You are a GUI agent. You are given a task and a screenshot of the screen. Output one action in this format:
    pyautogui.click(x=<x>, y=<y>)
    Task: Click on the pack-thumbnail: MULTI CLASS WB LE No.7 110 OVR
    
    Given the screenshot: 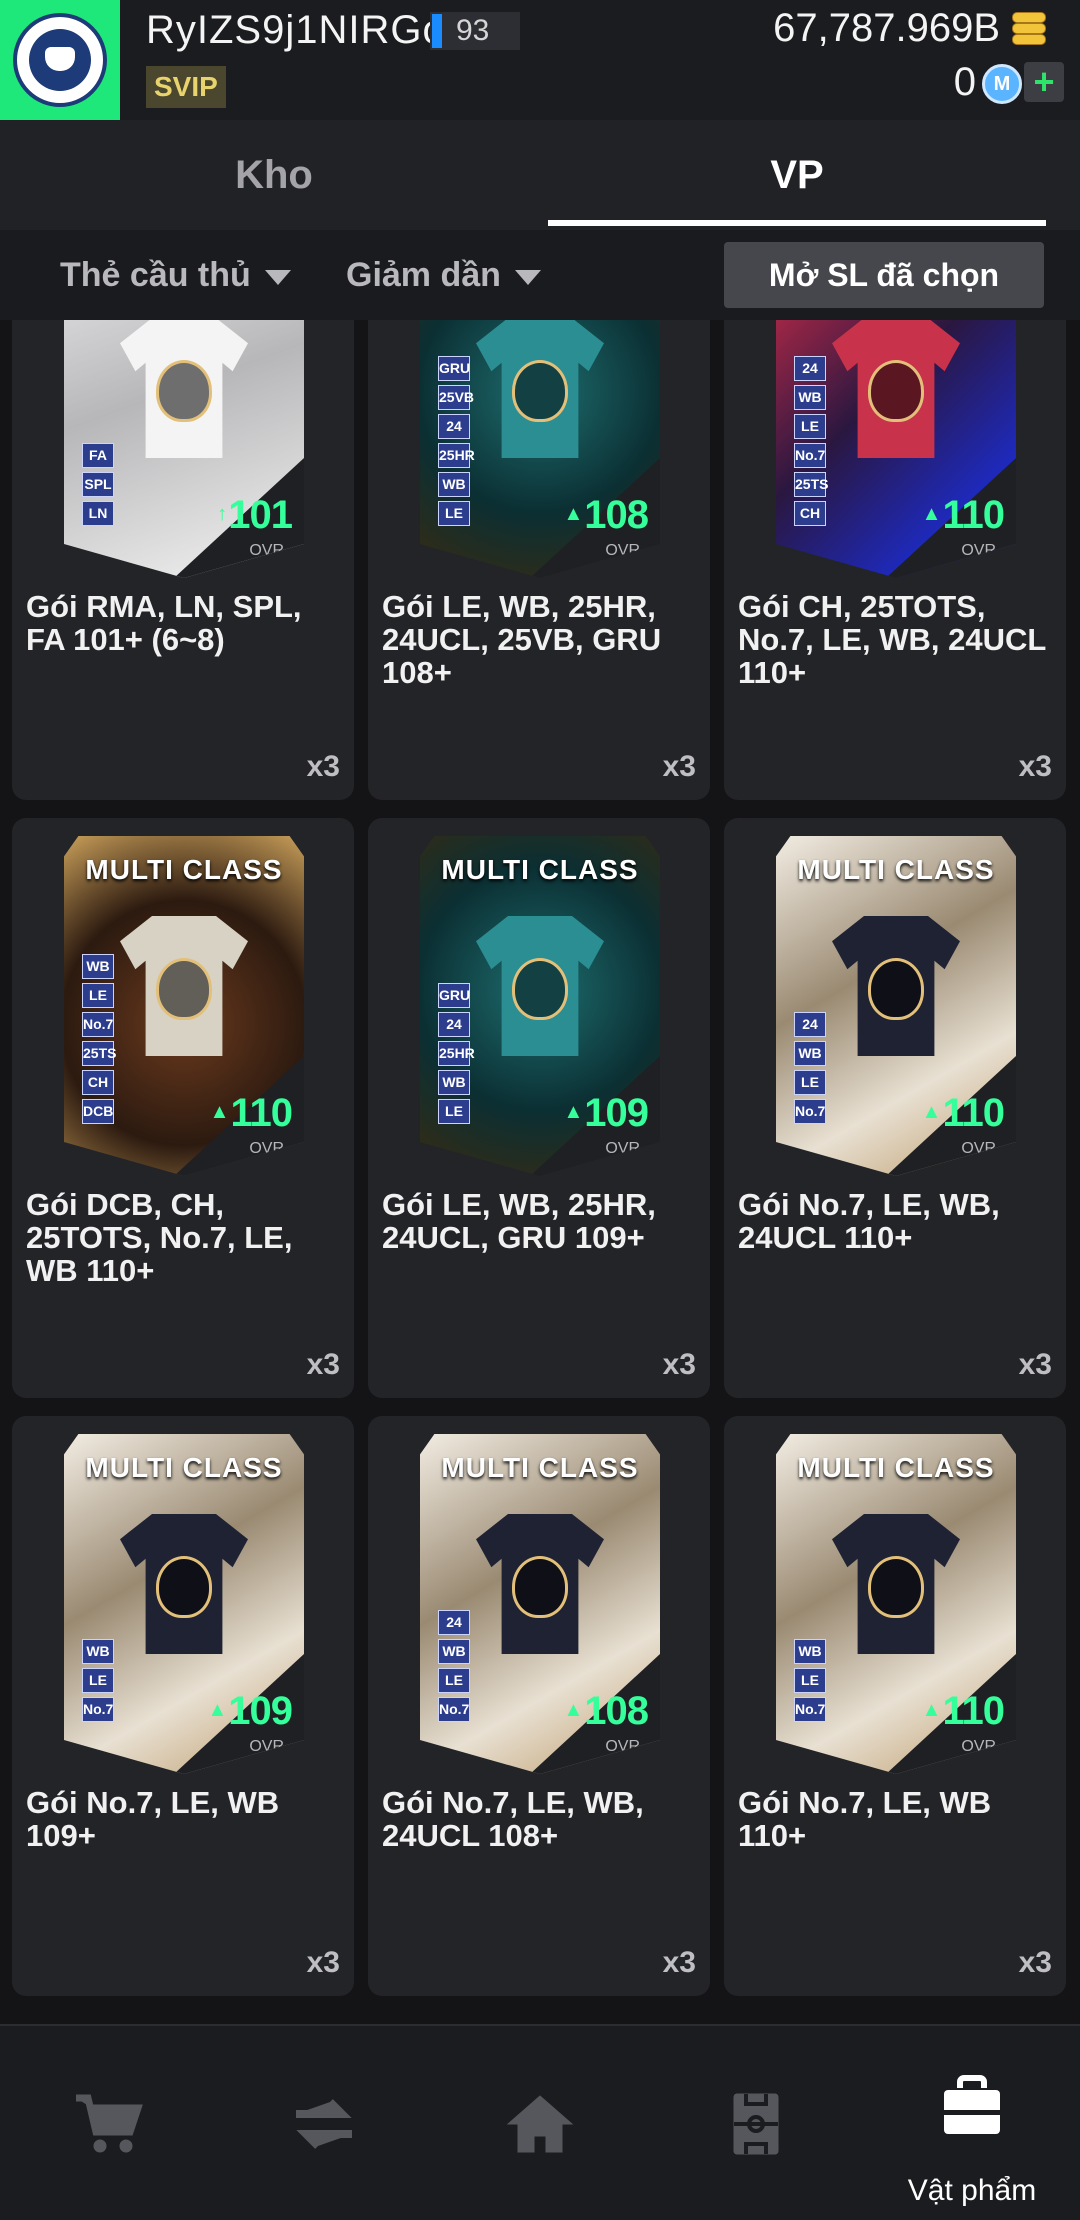 What is the action you would take?
    pyautogui.click(x=896, y=1604)
    